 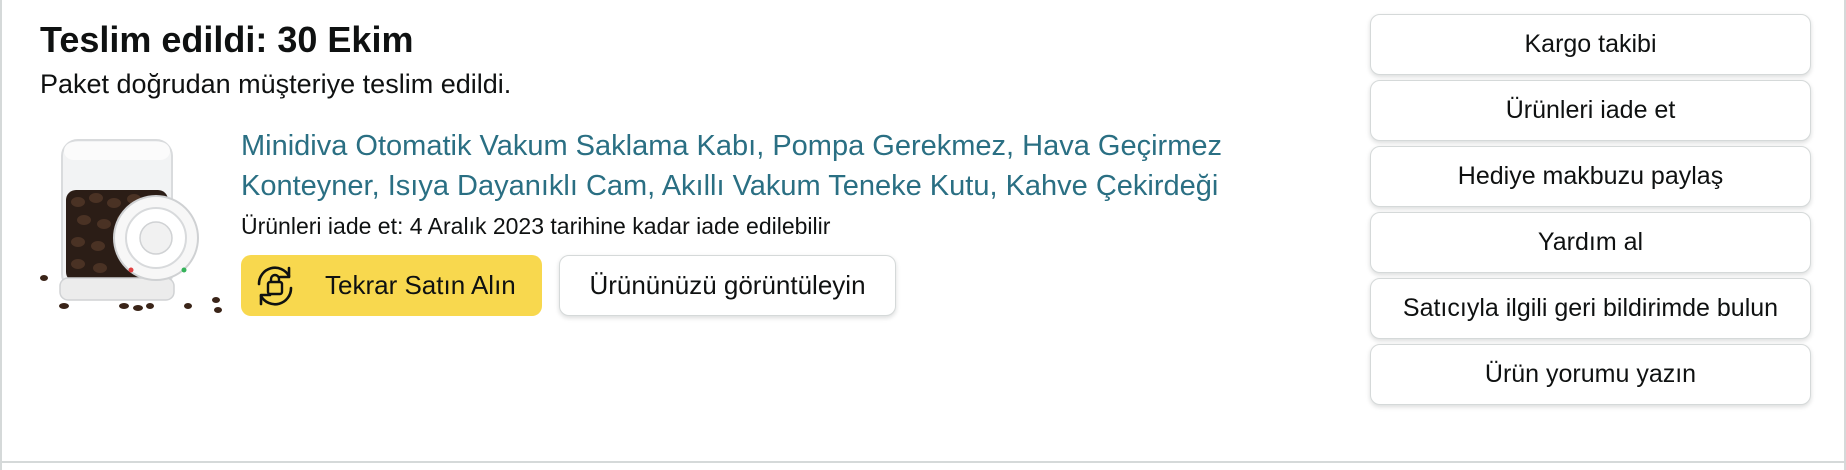 I want to click on share-gift-receipt-button: Hediye makbuzu paylaş, so click(x=1590, y=176).